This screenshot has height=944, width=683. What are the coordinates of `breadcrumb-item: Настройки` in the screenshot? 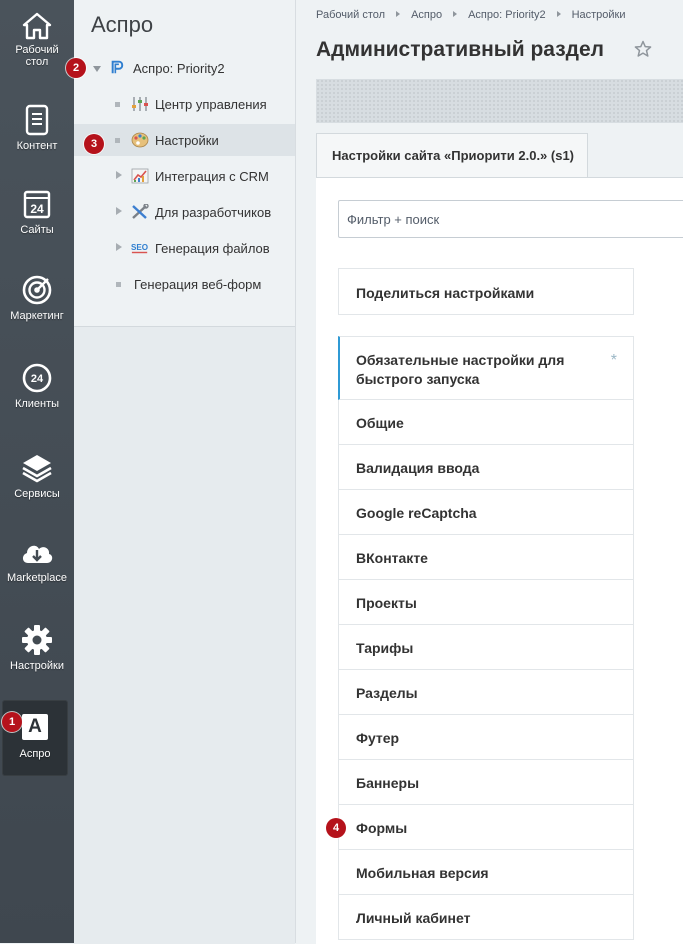 It's located at (599, 15).